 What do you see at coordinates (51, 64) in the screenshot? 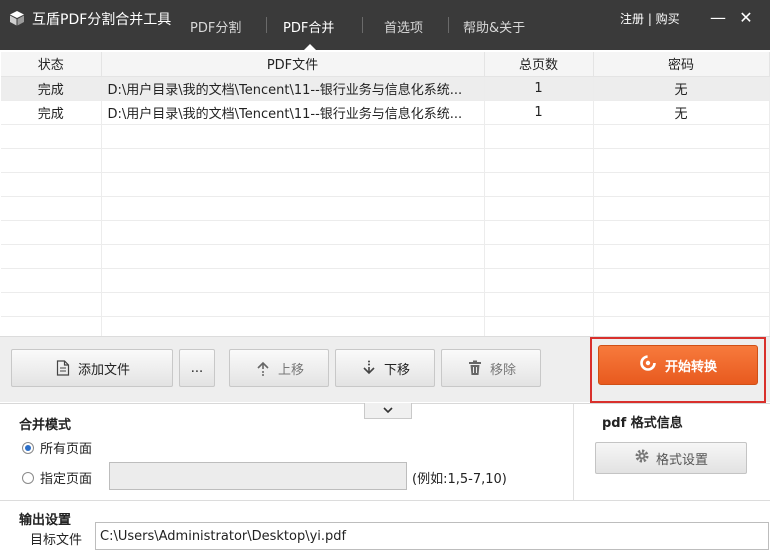
I see `column-header-status: 状态` at bounding box center [51, 64].